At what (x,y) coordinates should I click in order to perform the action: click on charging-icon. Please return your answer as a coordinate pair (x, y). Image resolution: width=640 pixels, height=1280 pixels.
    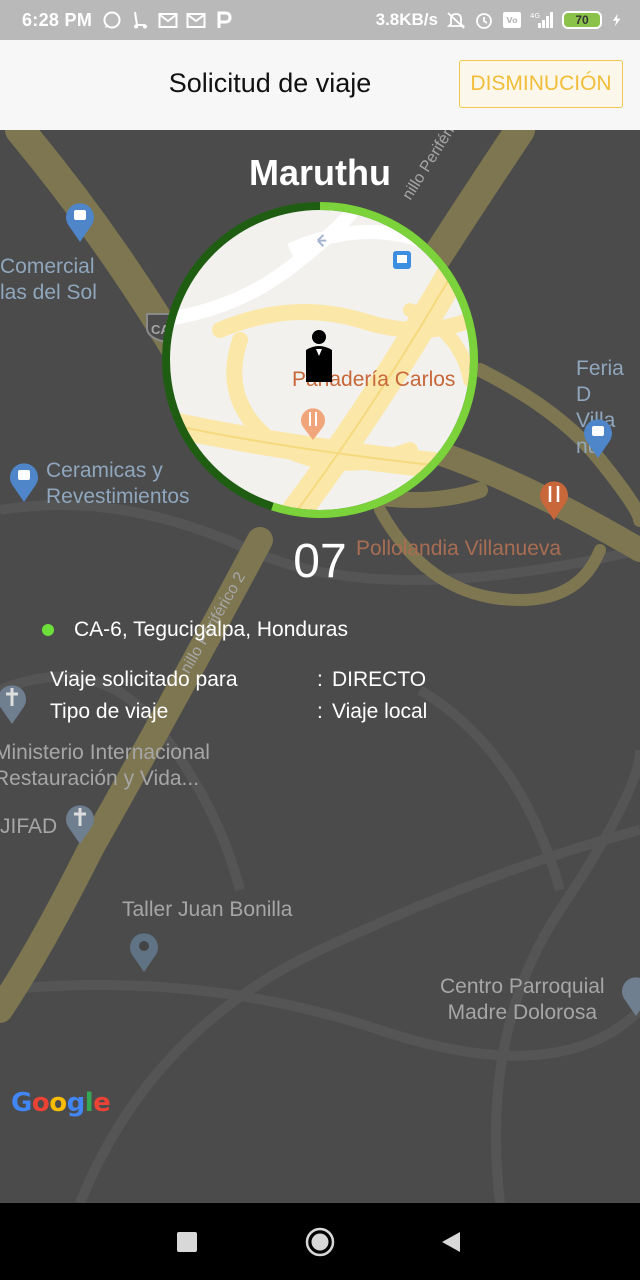
    Looking at the image, I should click on (616, 20).